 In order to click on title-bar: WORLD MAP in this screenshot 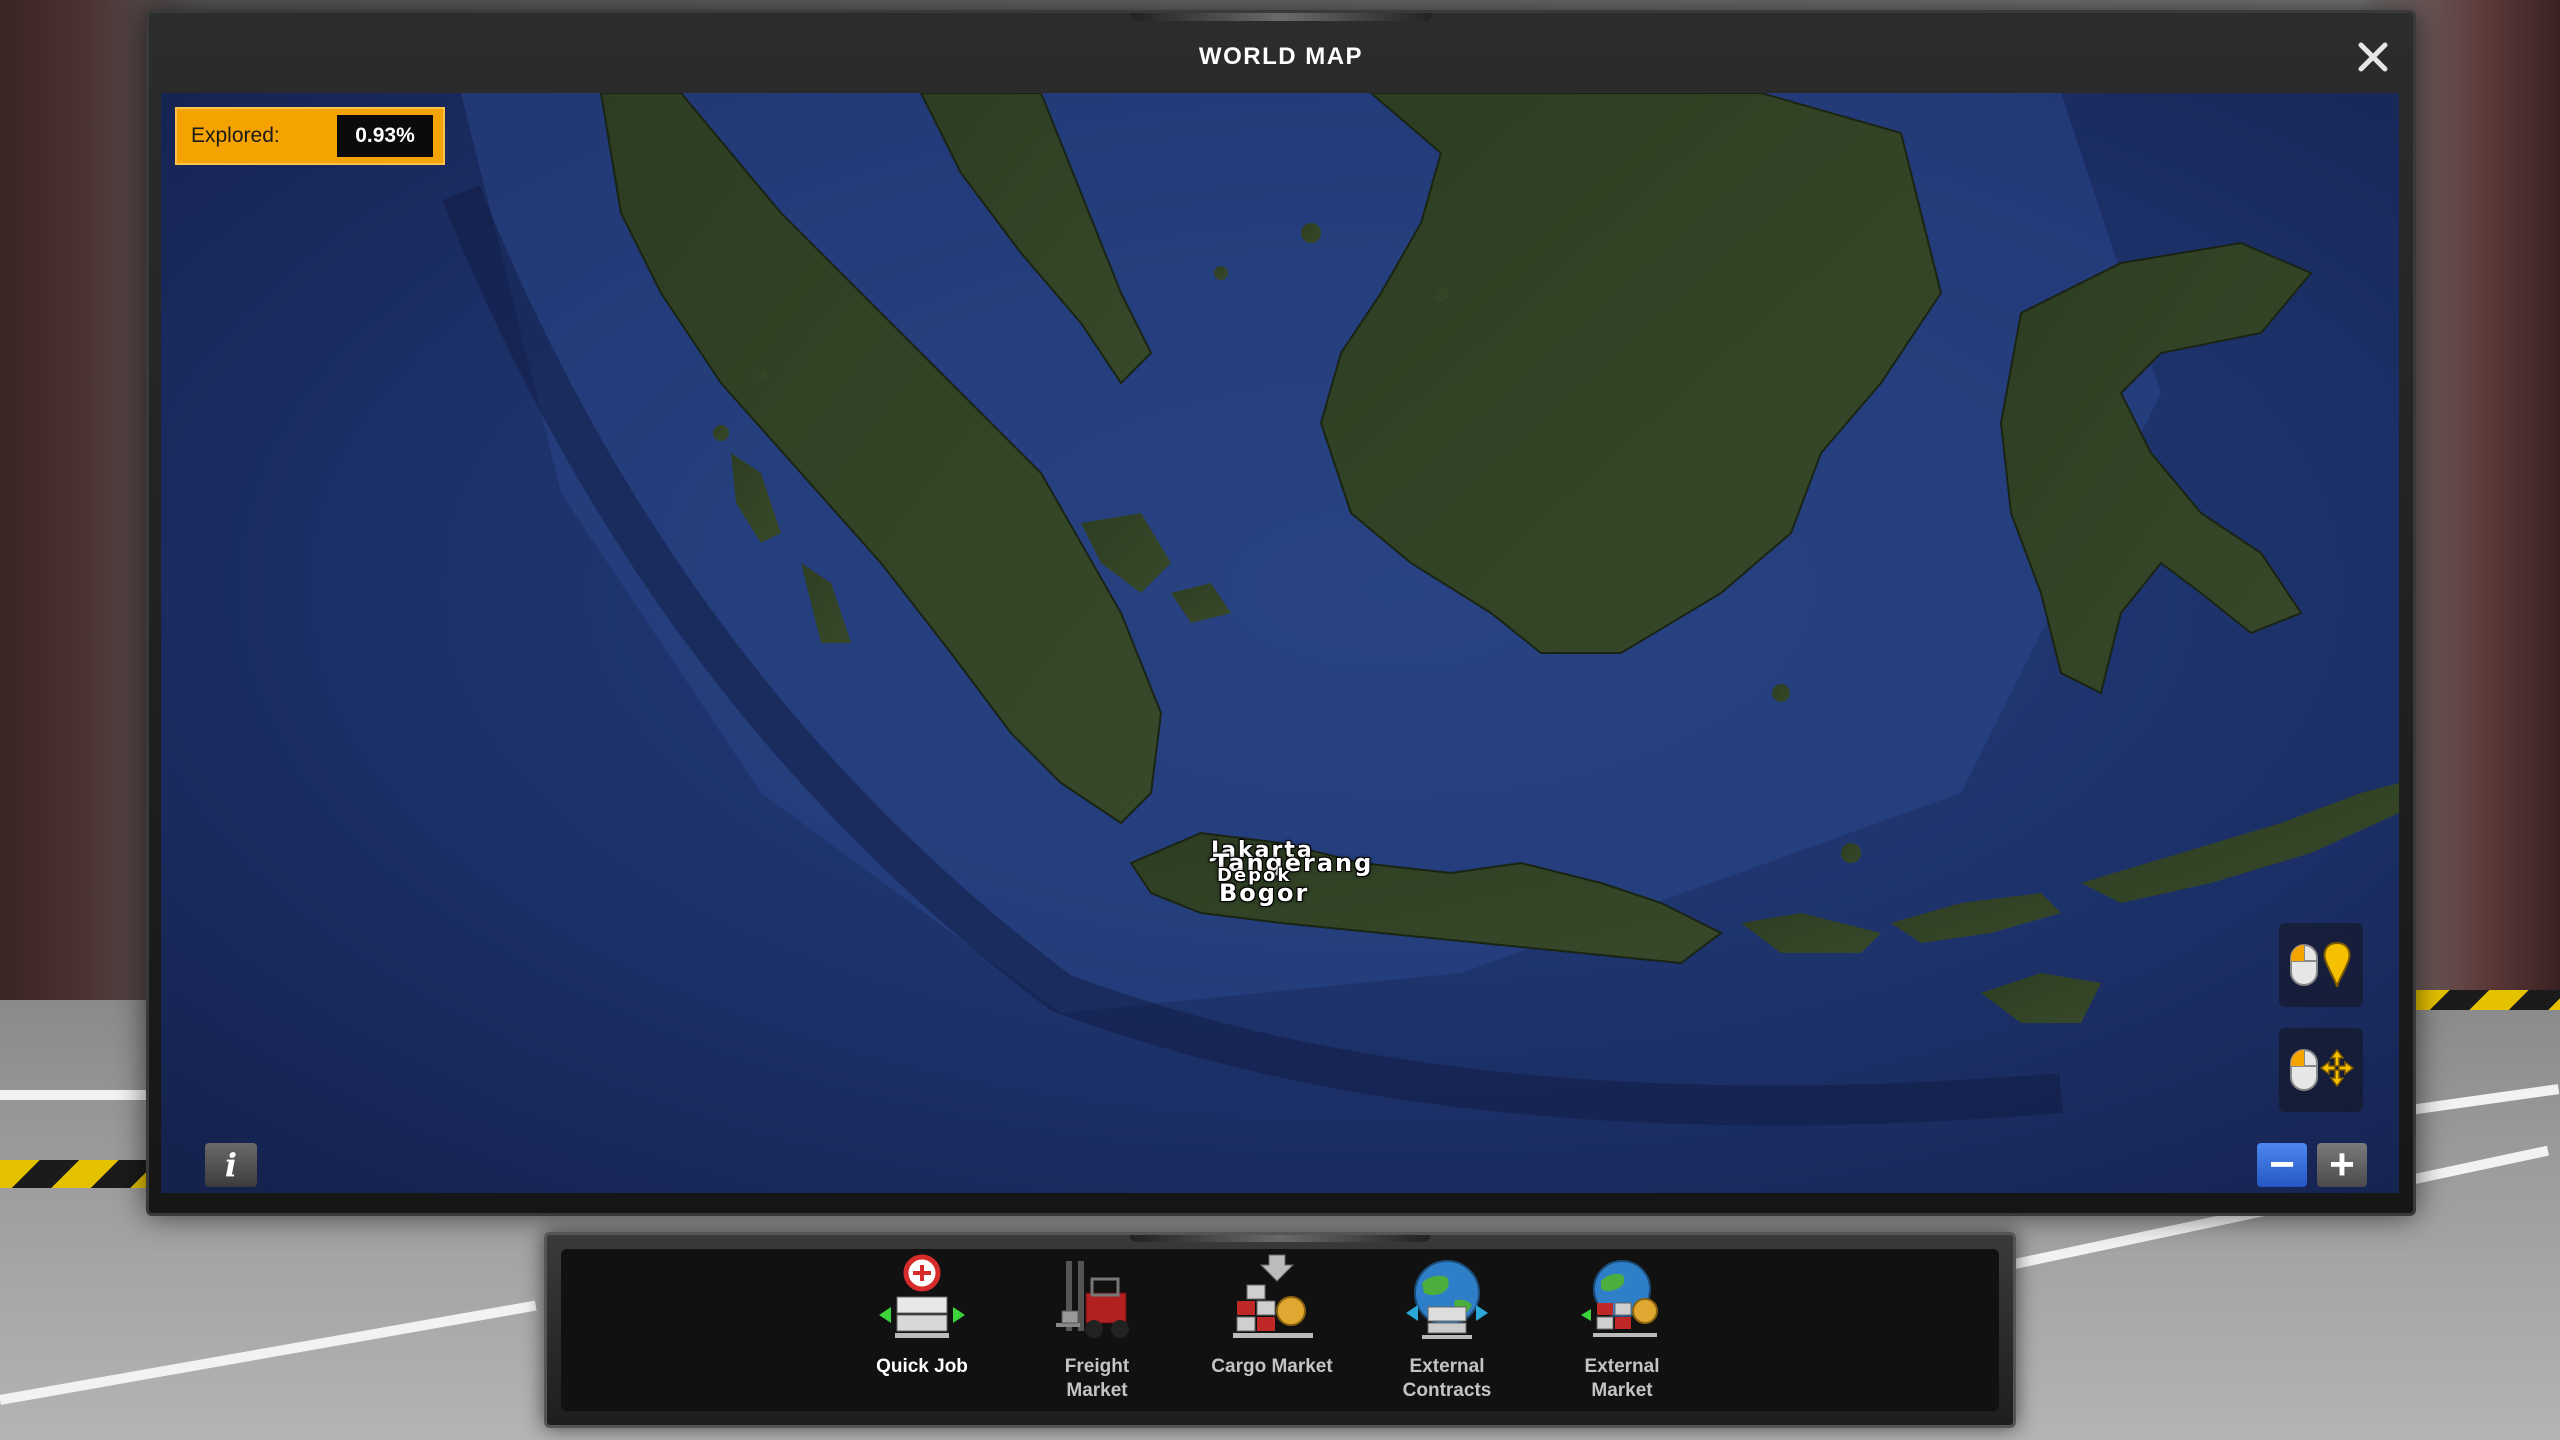, I will do `click(1281, 52)`.